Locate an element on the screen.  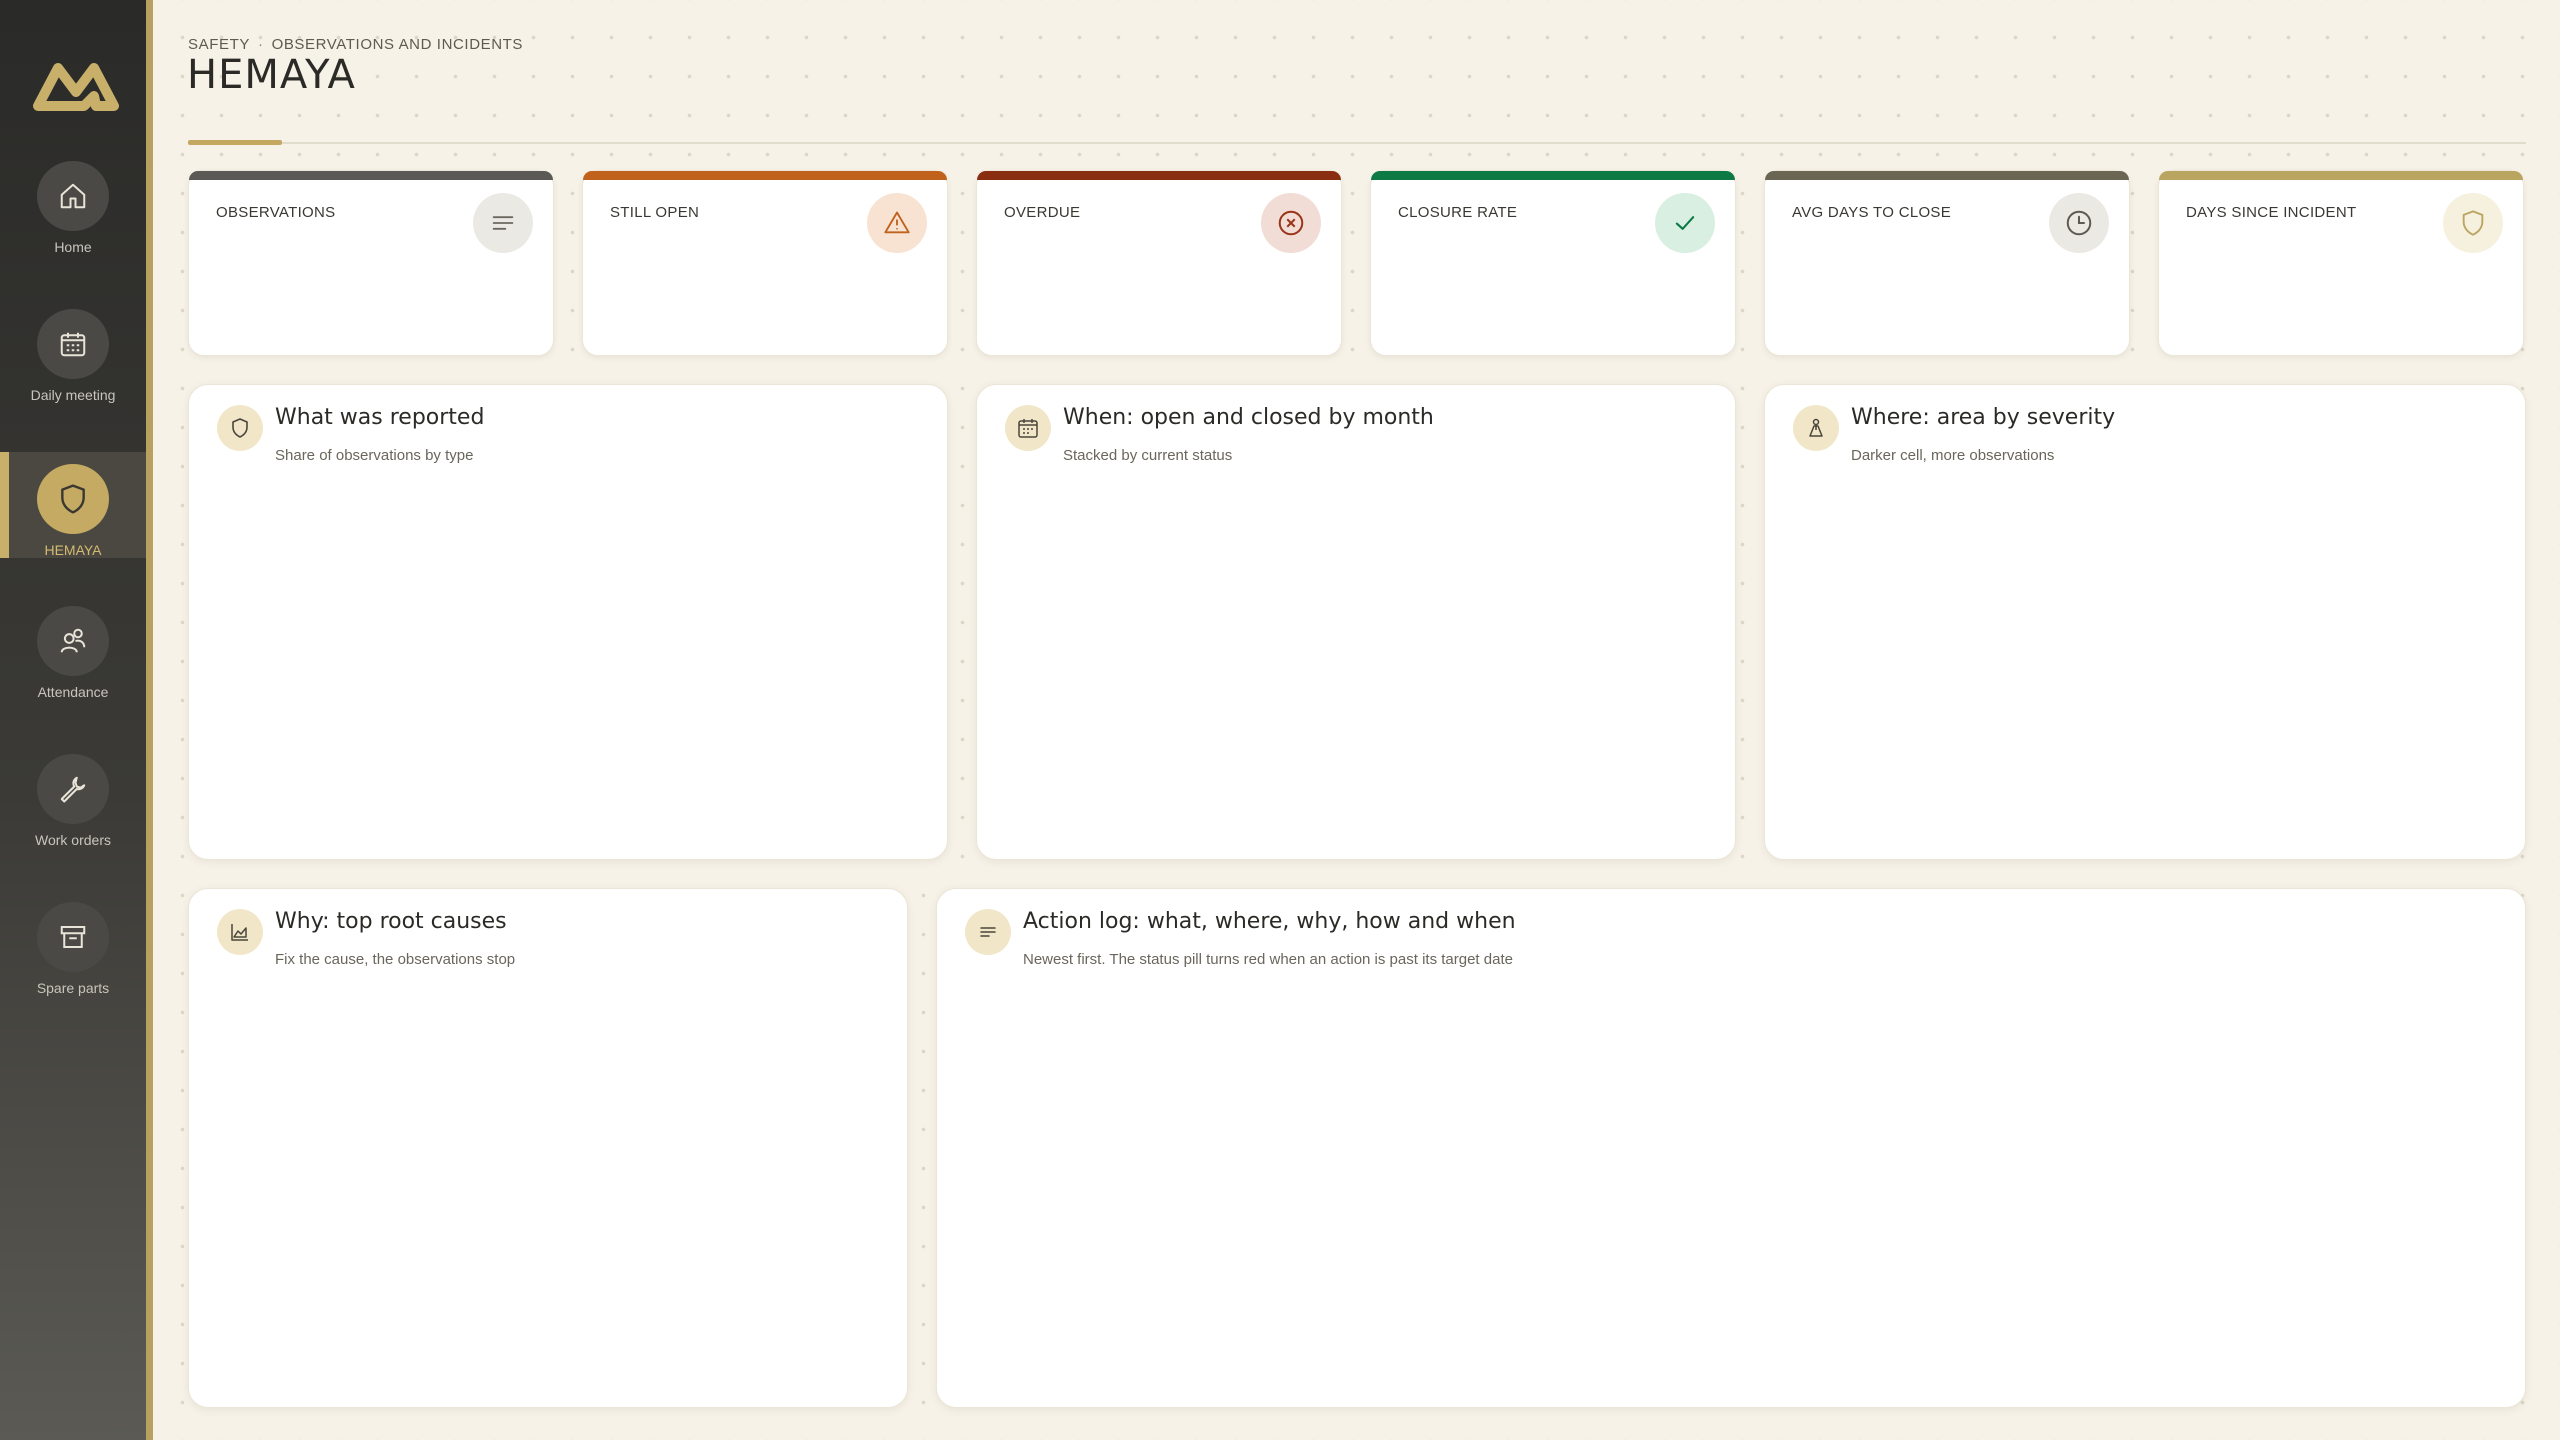
kpi-label: CLOSURE RATE is located at coordinates (1458, 212).